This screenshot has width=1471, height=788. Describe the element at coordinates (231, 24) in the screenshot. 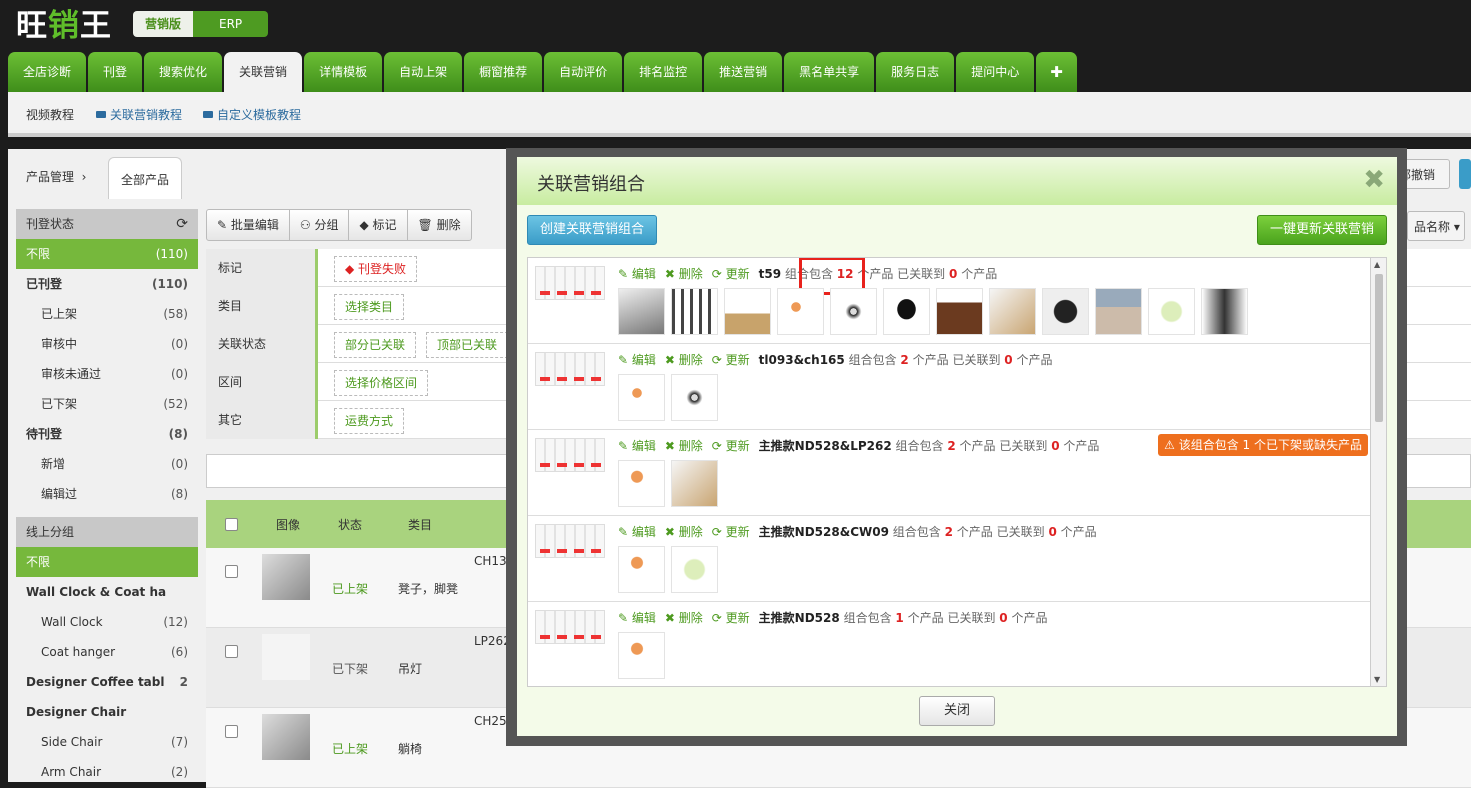

I see `edition-erp: ERP` at that location.